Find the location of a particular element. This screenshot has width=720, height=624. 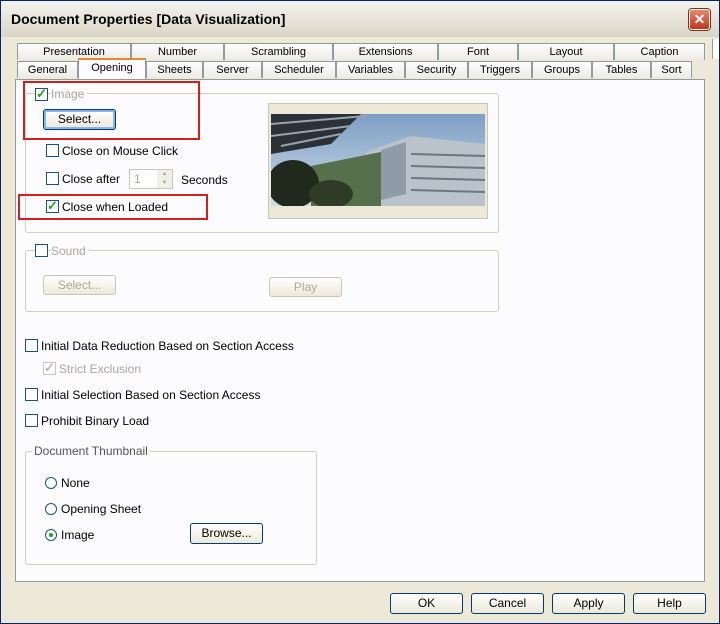

tab-sheets: Sheets is located at coordinates (174, 69).